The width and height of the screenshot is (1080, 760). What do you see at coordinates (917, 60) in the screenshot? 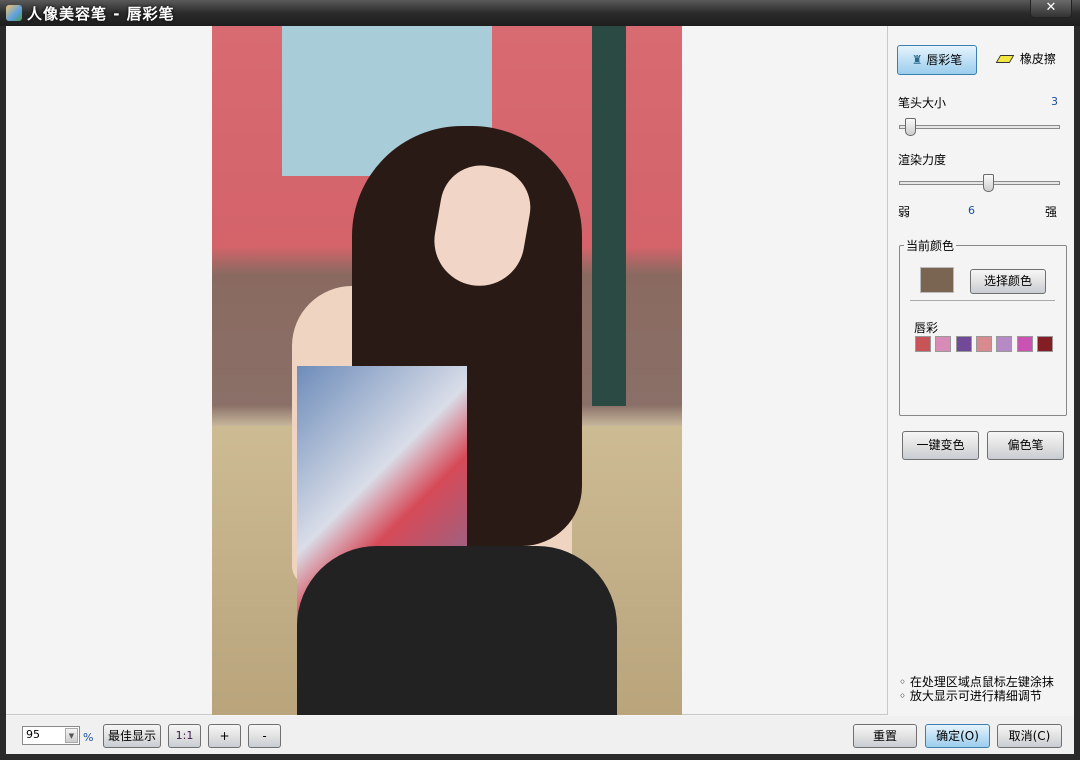
I see `lip-pen-icon: ♜` at bounding box center [917, 60].